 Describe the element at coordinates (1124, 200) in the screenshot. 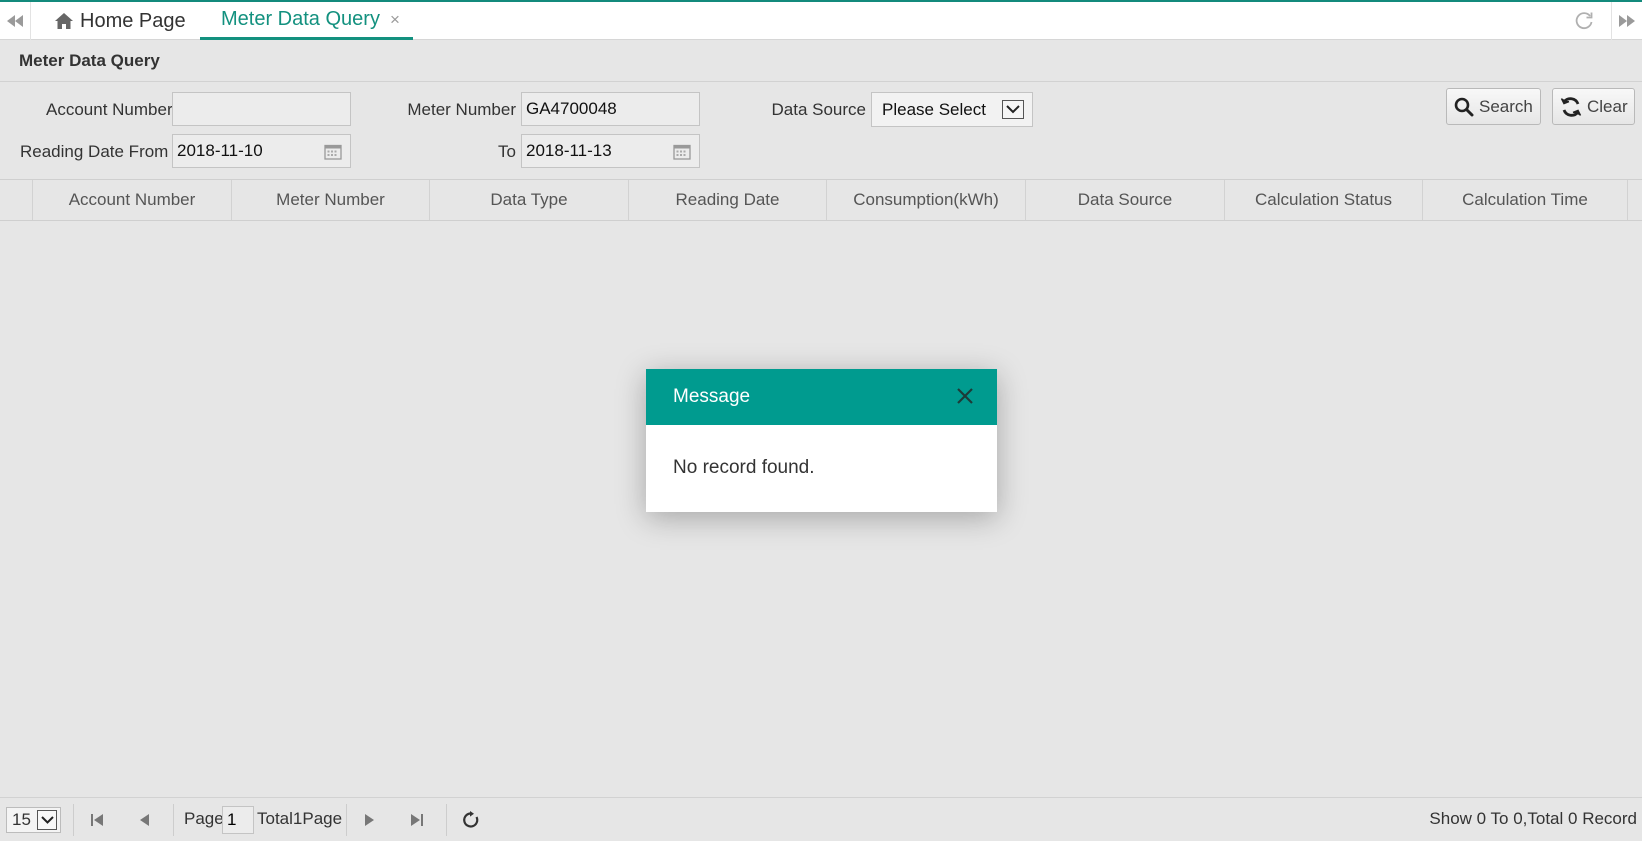

I see `column-header: Data Source` at that location.